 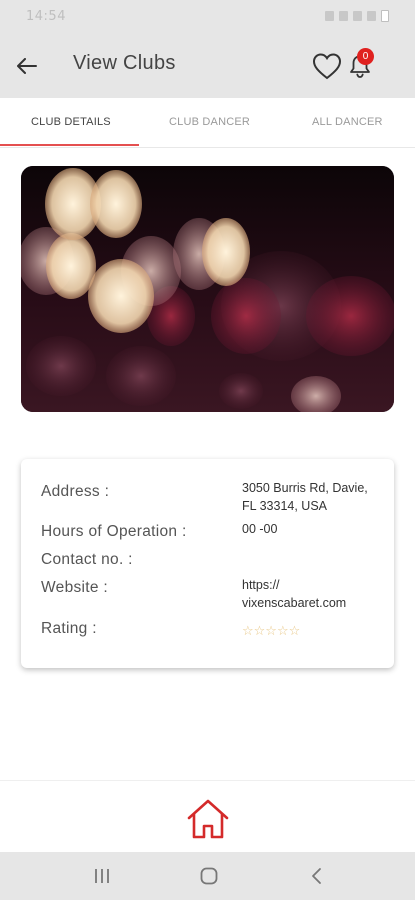 I want to click on website-label: Website :, so click(x=75, y=587).